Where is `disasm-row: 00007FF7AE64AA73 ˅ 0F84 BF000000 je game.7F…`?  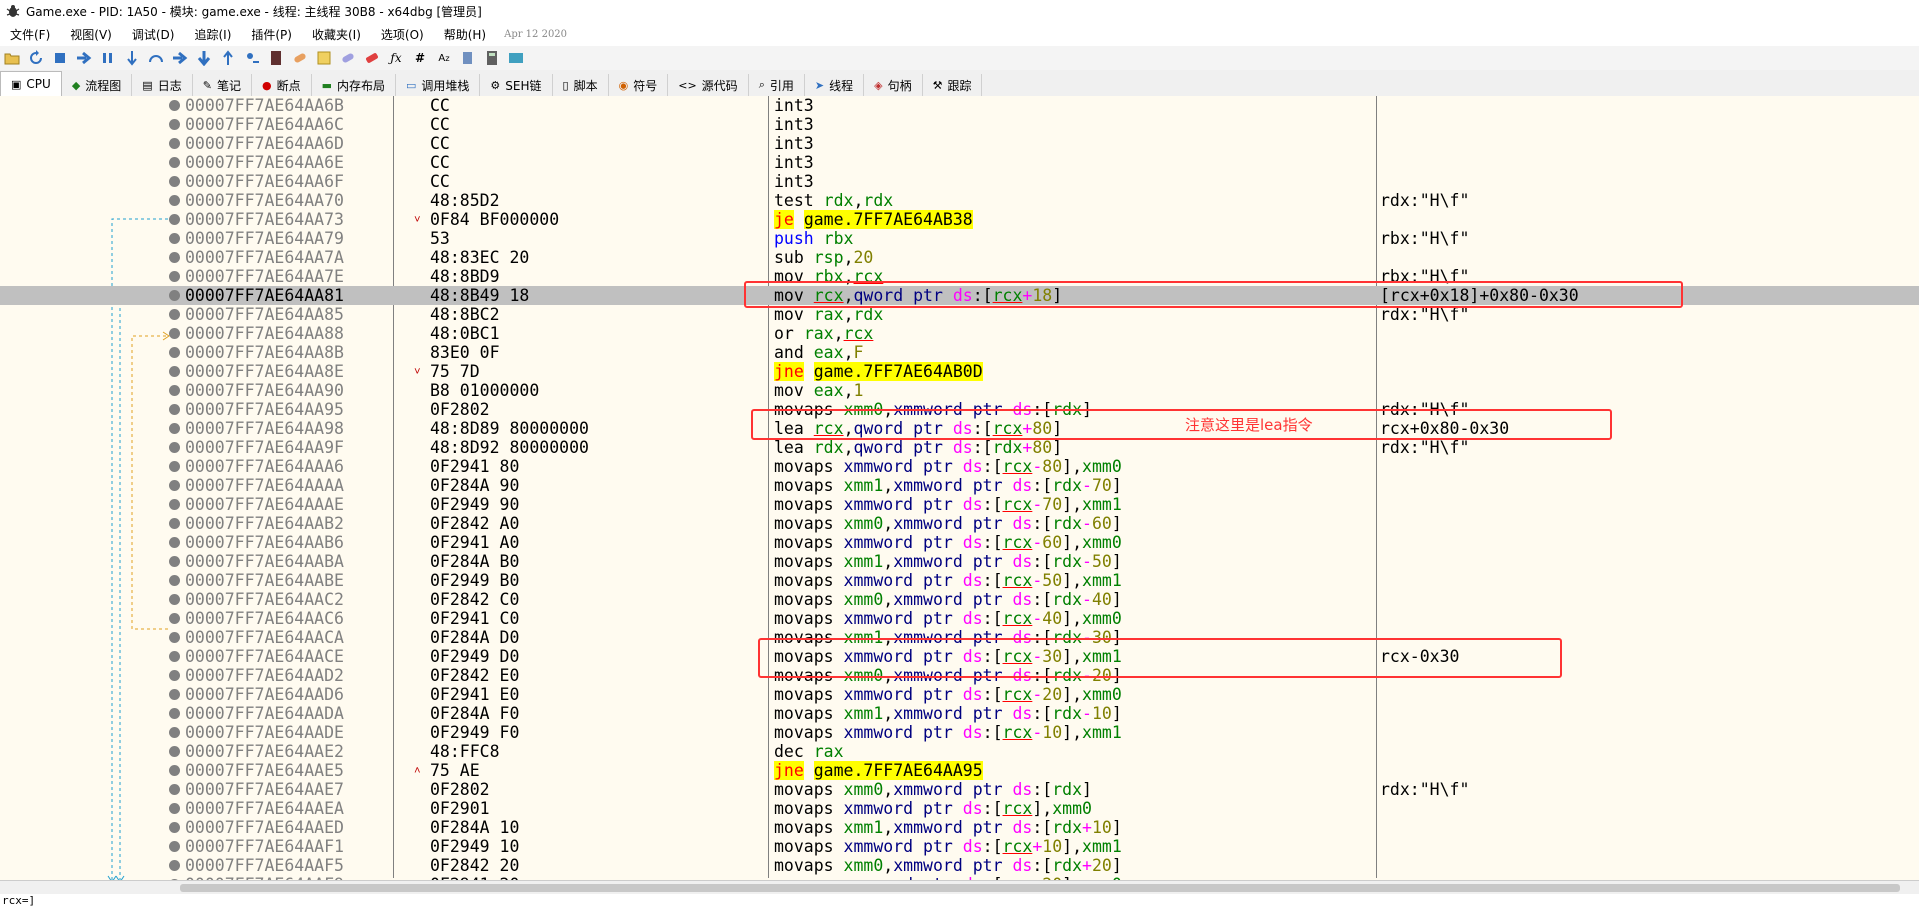
disasm-row: 00007FF7AE64AA73 ˅ 0F84 BF000000 je game.7F… is located at coordinates (959, 219).